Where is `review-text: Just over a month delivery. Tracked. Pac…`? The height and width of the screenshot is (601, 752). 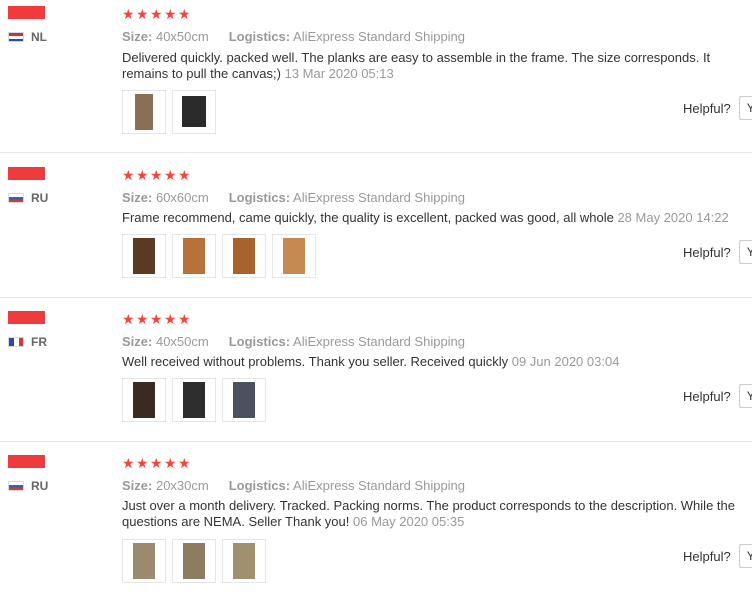 review-text: Just over a month delivery. Tracked. Pac… is located at coordinates (437, 514).